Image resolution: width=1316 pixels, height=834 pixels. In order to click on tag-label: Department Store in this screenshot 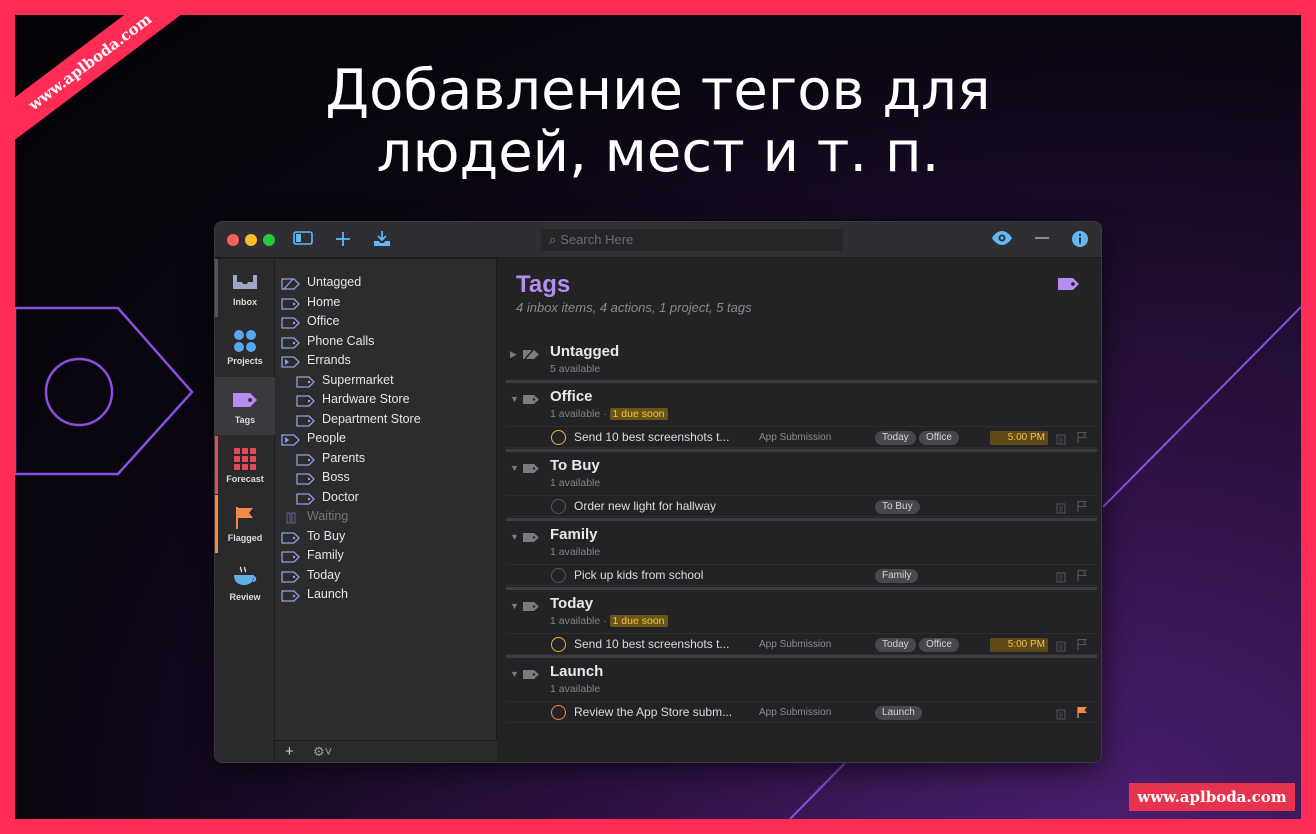, I will do `click(371, 418)`.